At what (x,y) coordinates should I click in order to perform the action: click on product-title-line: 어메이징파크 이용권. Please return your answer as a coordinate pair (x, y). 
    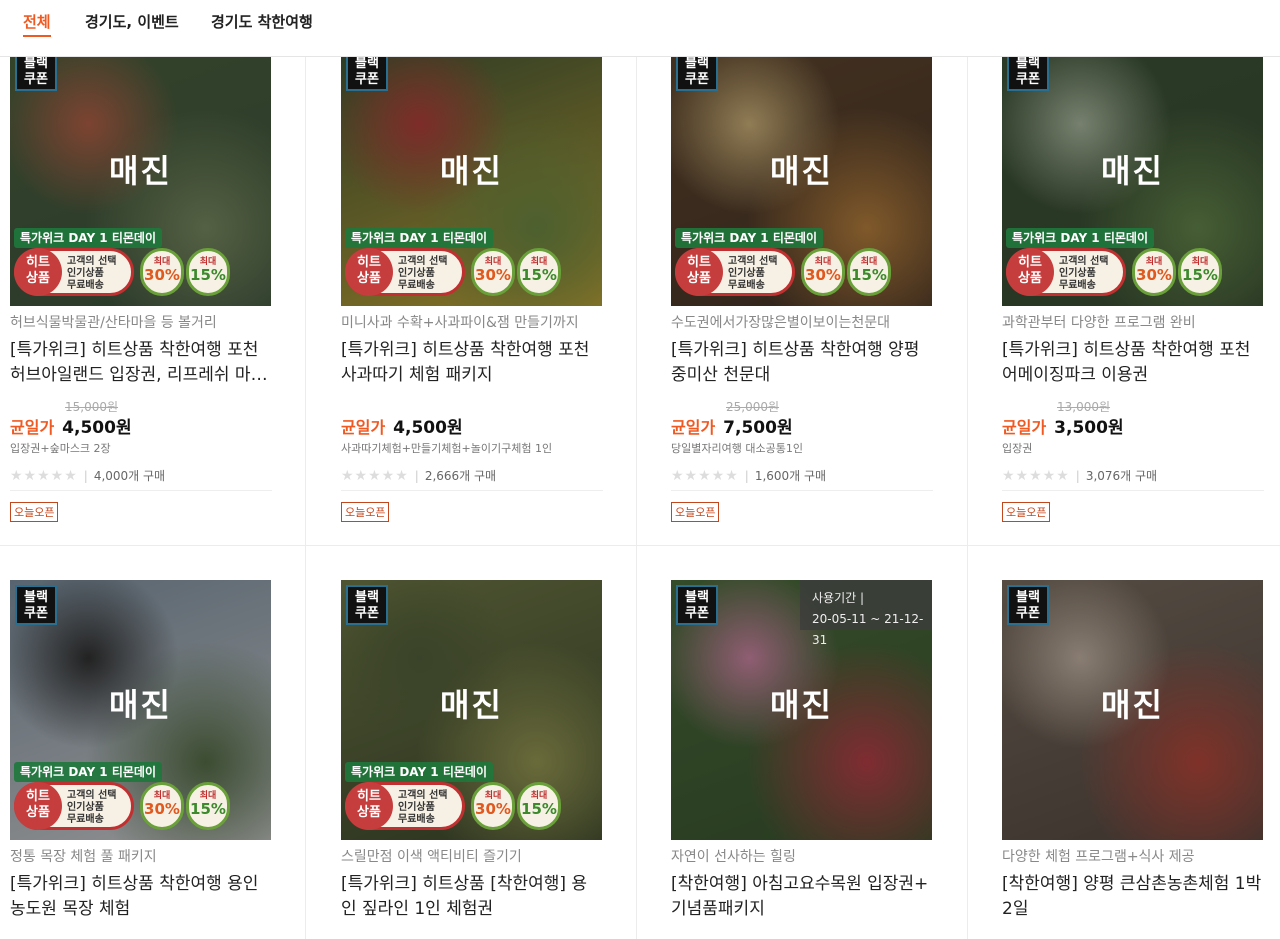
    Looking at the image, I should click on (1133, 375).